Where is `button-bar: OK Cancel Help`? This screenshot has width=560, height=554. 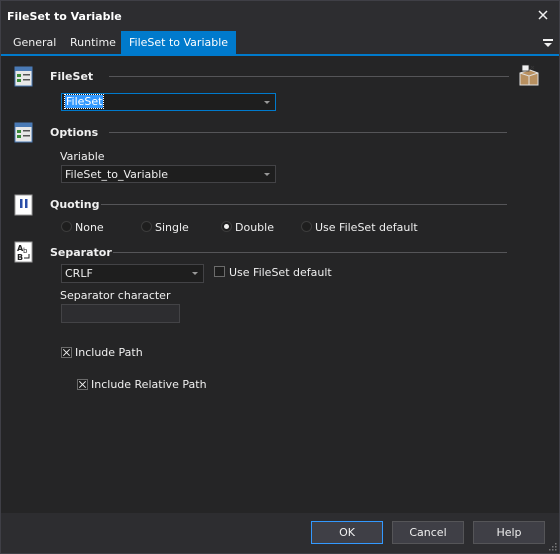 button-bar: OK Cancel Help is located at coordinates (280, 533).